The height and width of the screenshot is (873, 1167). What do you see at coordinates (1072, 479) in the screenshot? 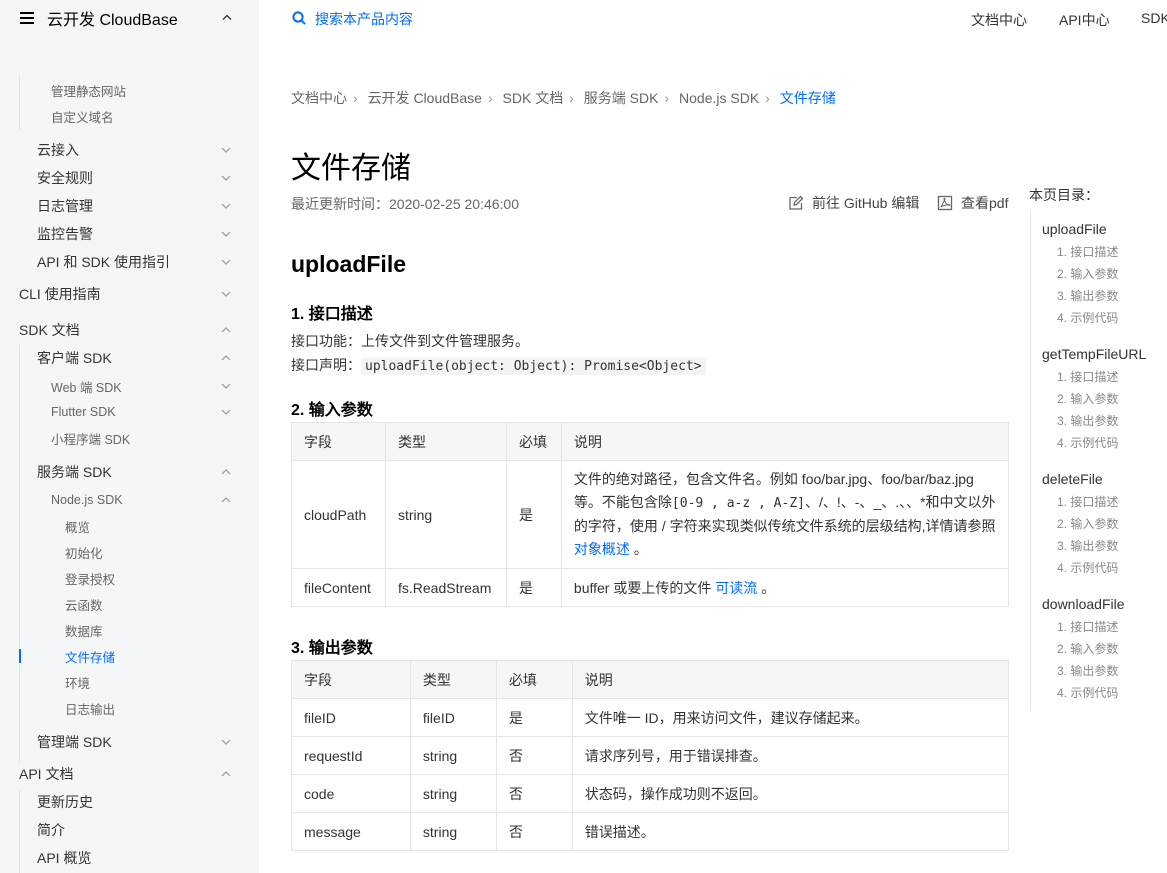
I see `toc-item: deleteFile` at bounding box center [1072, 479].